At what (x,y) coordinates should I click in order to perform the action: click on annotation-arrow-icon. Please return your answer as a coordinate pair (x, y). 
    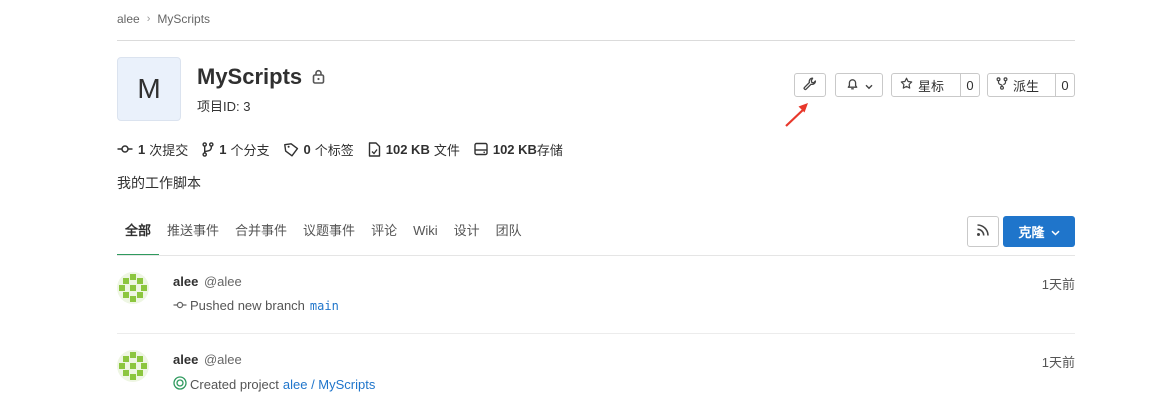
    Looking at the image, I should click on (796, 115).